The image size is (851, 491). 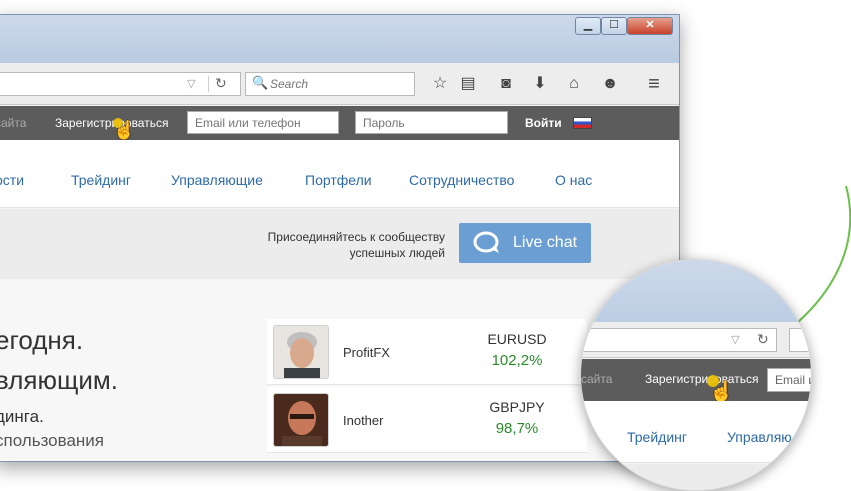 I want to click on search-icon: 🔍, so click(x=260, y=82).